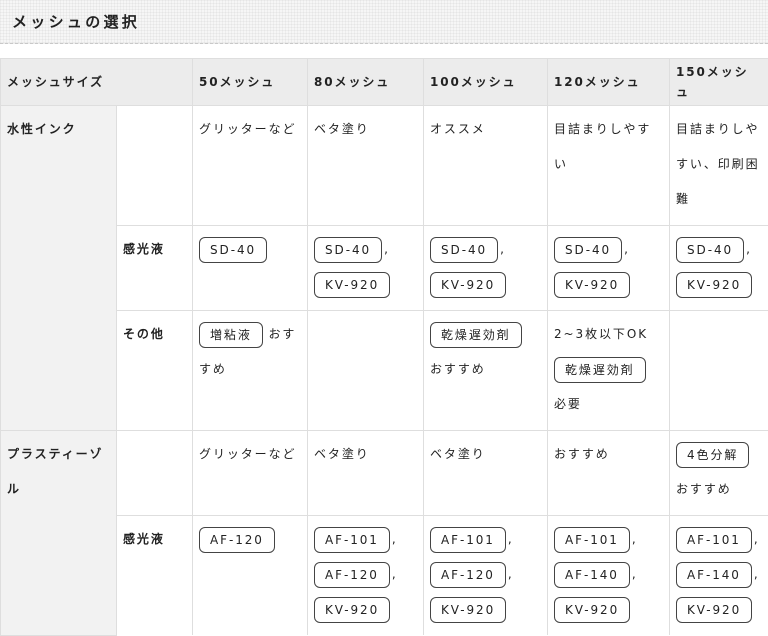 The width and height of the screenshot is (768, 636). I want to click on plastisol-main-100: ベタ塗り, so click(486, 473).